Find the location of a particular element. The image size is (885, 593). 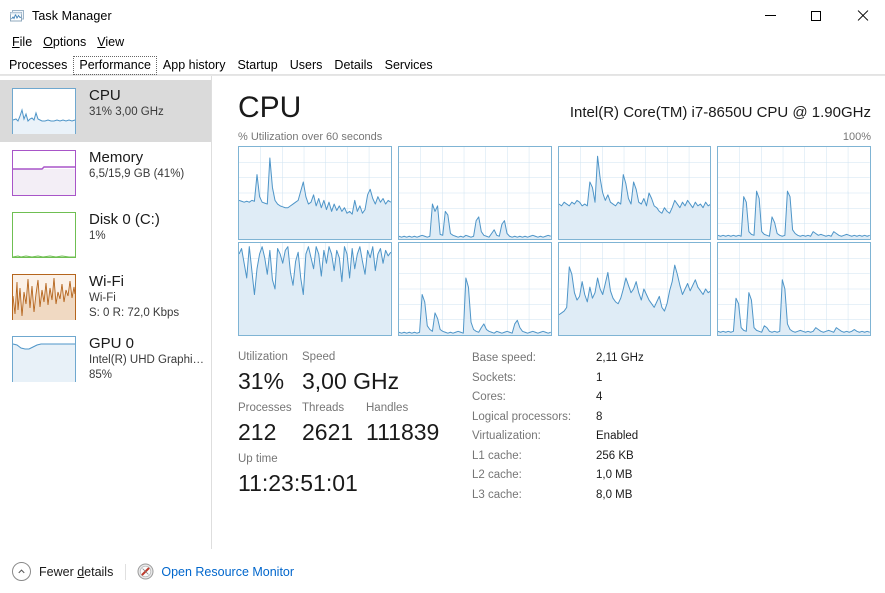

sidebar-item-disk-text: Disk 0 (C:) 1% is located at coordinates (124, 227).